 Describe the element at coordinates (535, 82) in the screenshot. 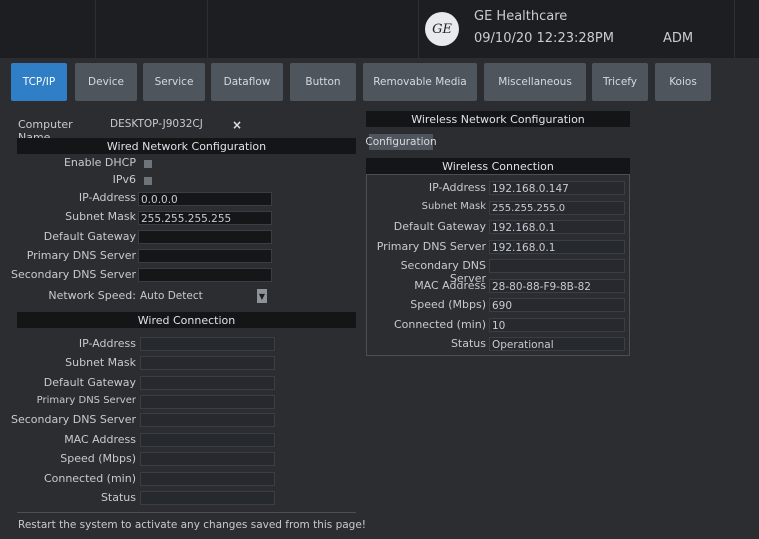

I see `tab-miscellaneous: Miscellaneous` at that location.